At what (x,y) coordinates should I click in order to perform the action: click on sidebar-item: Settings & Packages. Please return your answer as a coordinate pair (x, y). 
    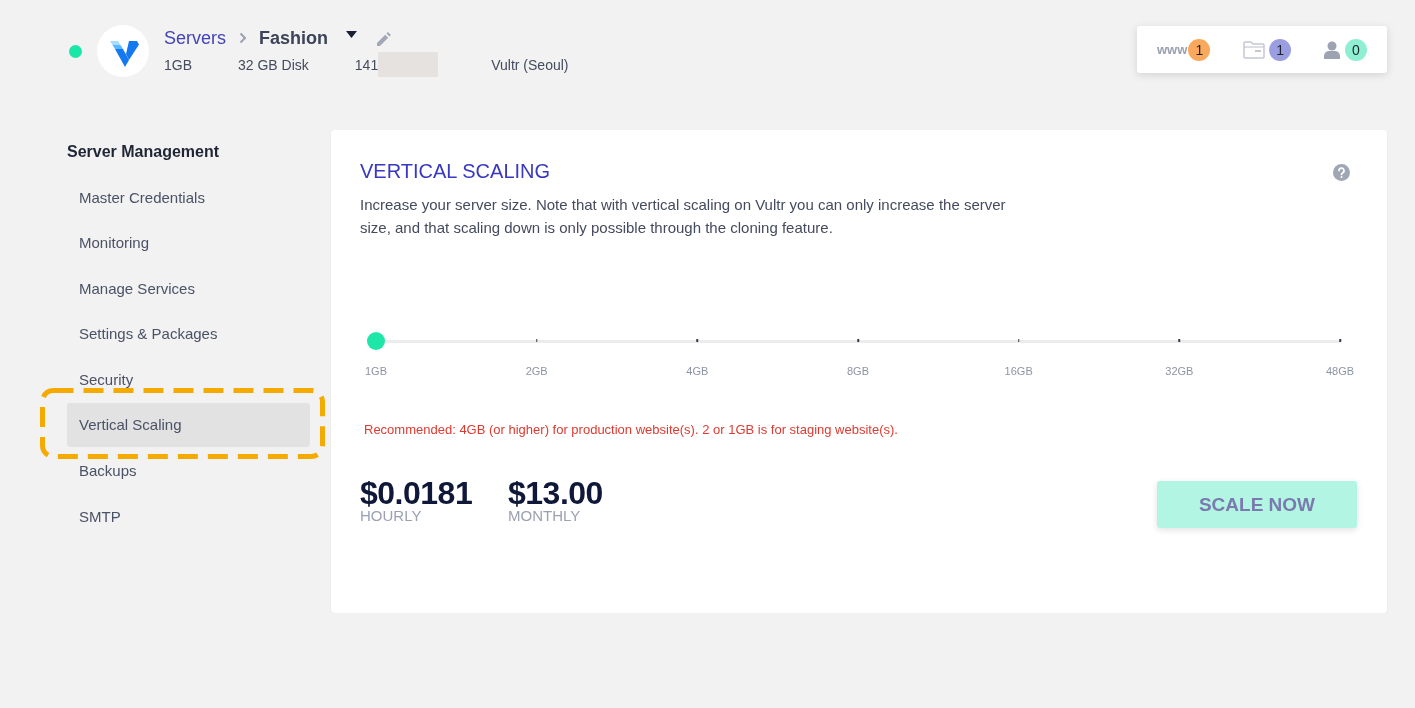
    Looking at the image, I should click on (188, 333).